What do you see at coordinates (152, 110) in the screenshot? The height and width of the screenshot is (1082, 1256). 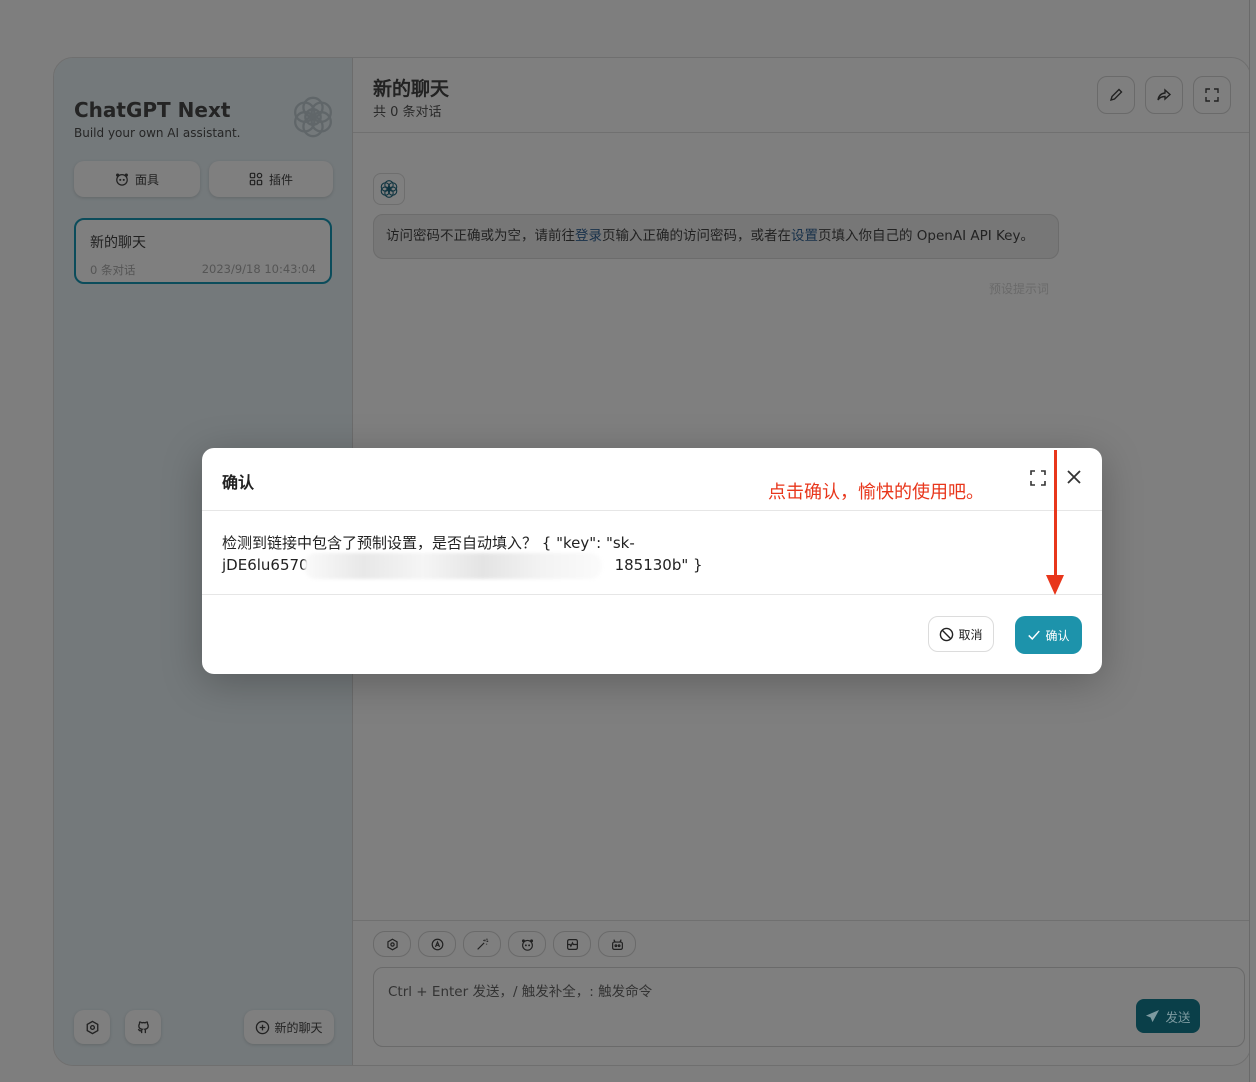 I see `brand-title: ChatGPT Next` at bounding box center [152, 110].